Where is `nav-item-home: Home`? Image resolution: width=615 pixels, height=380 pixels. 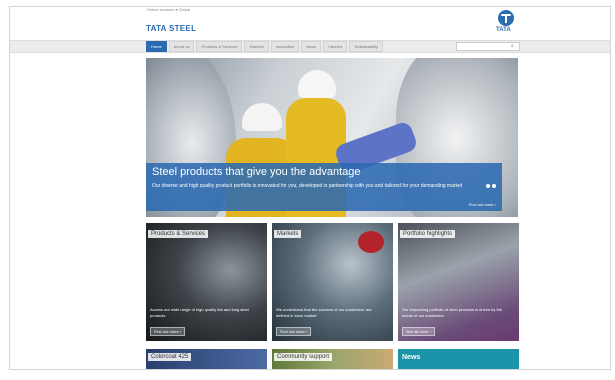 nav-item-home: Home is located at coordinates (156, 46).